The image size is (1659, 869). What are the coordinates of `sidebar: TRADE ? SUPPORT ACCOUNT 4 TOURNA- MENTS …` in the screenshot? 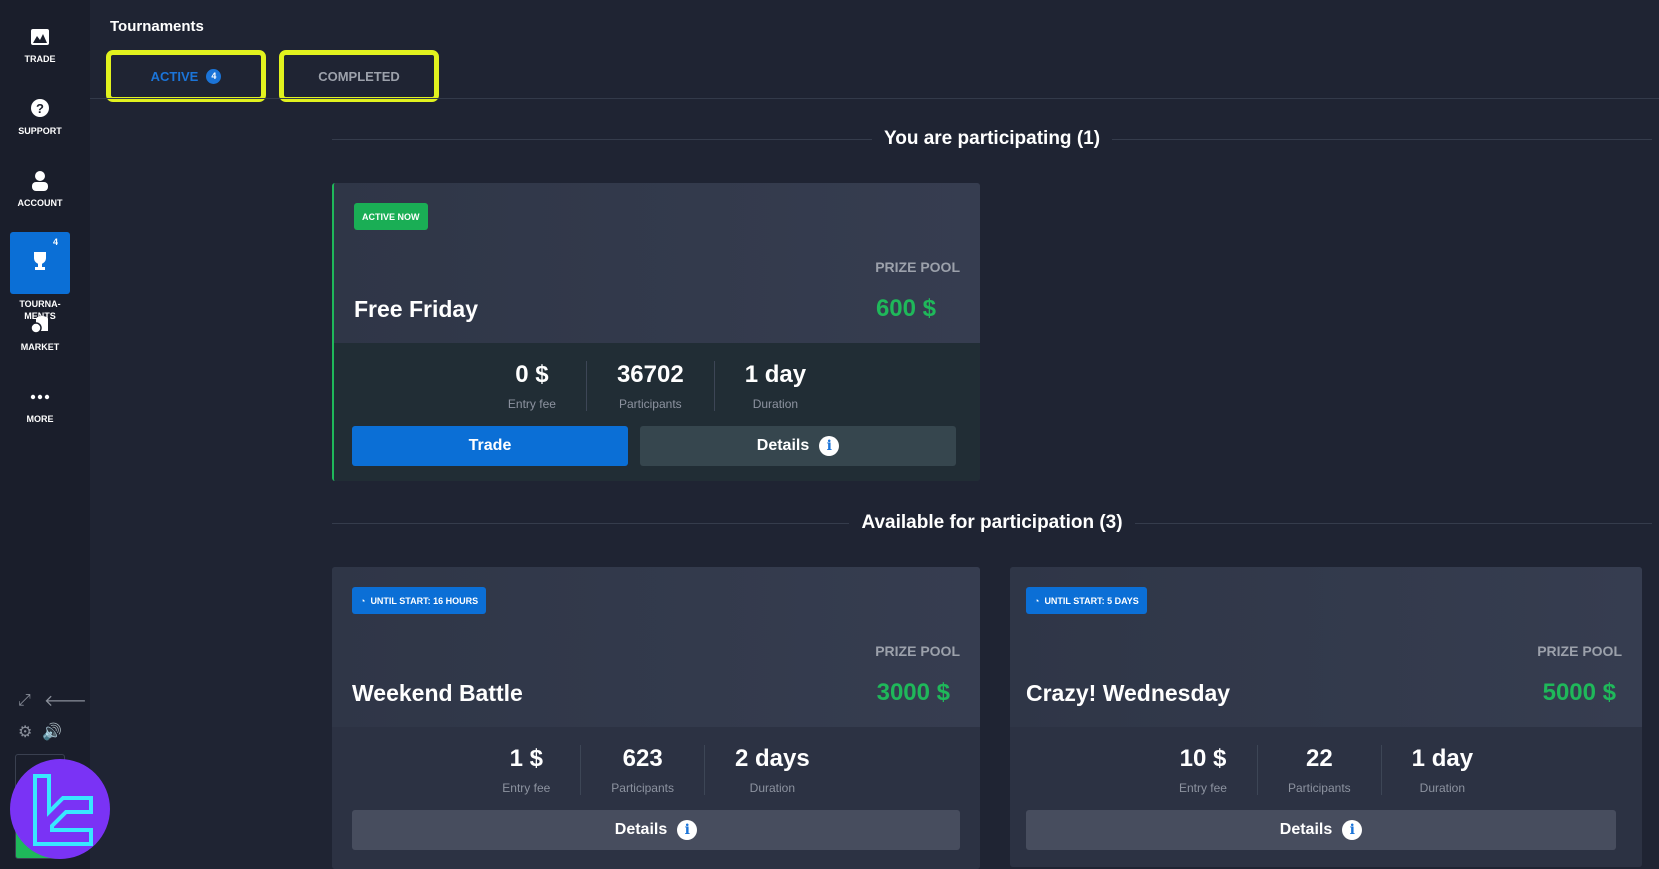 It's located at (45, 434).